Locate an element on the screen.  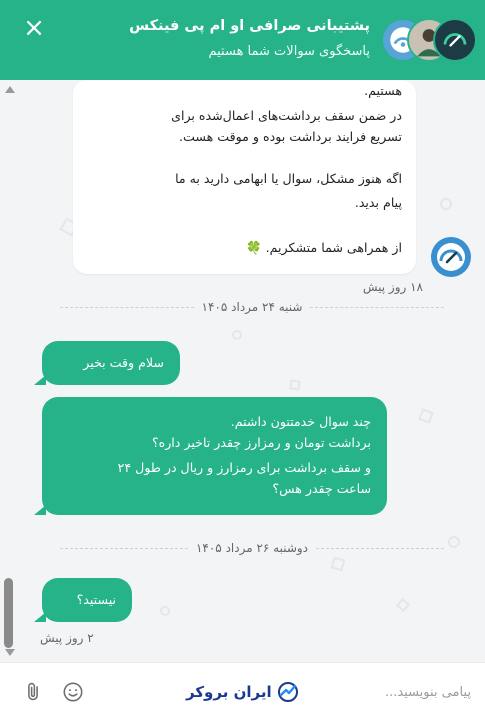
paperclip-icon is located at coordinates (33, 691).